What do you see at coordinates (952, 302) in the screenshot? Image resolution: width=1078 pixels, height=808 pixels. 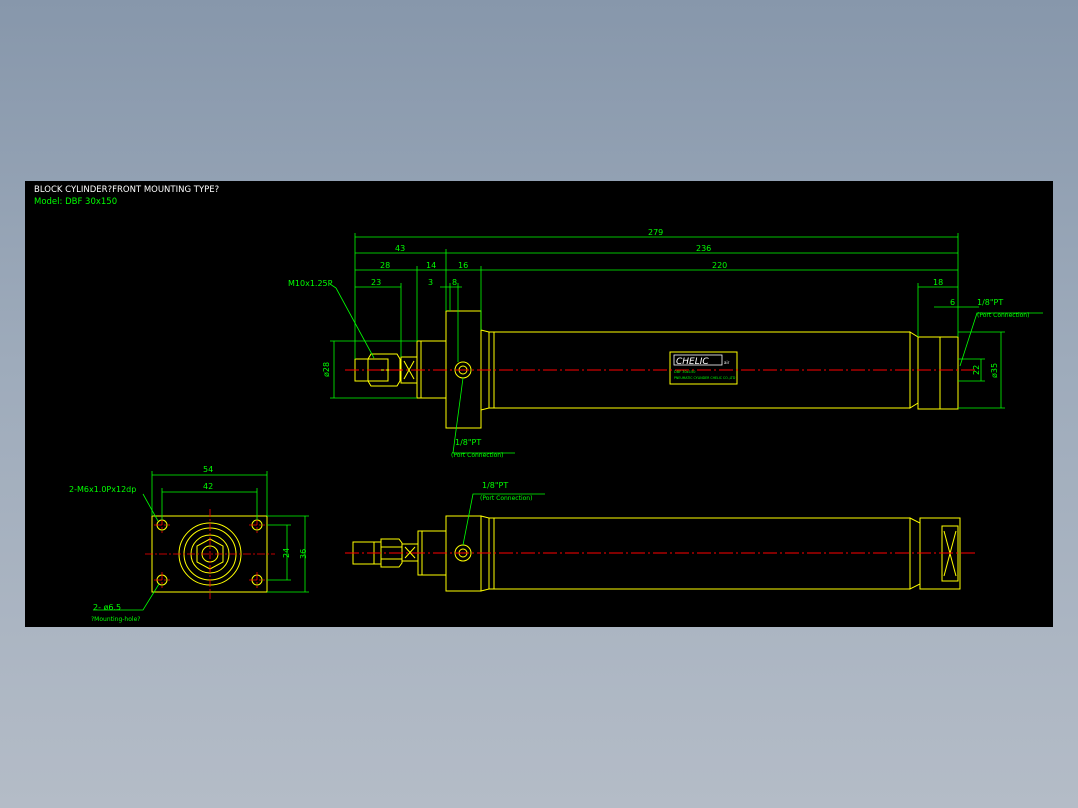 I see `dim-6: 6` at bounding box center [952, 302].